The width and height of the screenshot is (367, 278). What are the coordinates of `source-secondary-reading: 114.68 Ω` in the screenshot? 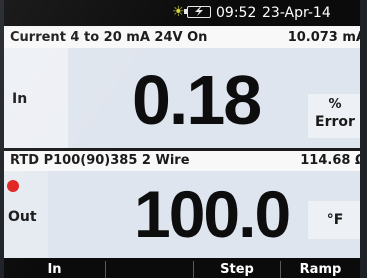 It's located at (330, 160).